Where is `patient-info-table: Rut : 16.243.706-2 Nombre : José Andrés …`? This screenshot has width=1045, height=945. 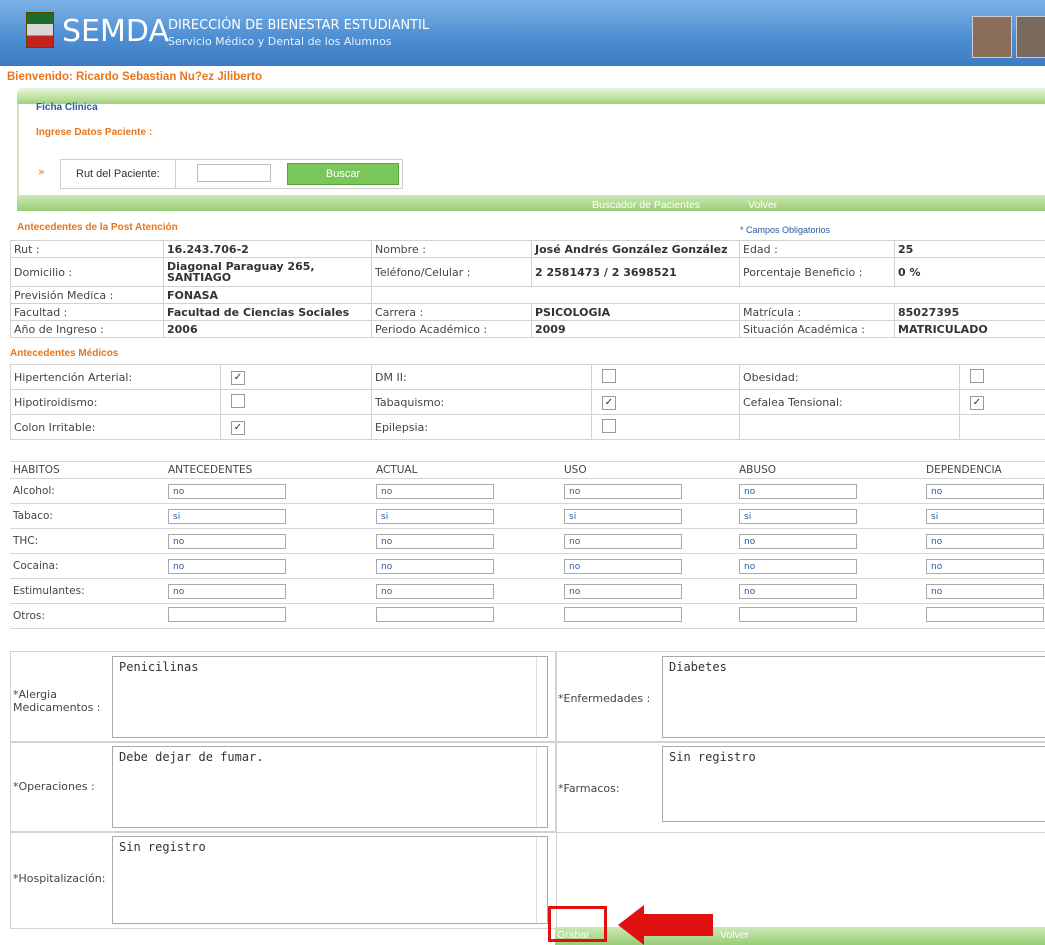 patient-info-table: Rut : 16.243.706-2 Nombre : José Andrés … is located at coordinates (527, 289).